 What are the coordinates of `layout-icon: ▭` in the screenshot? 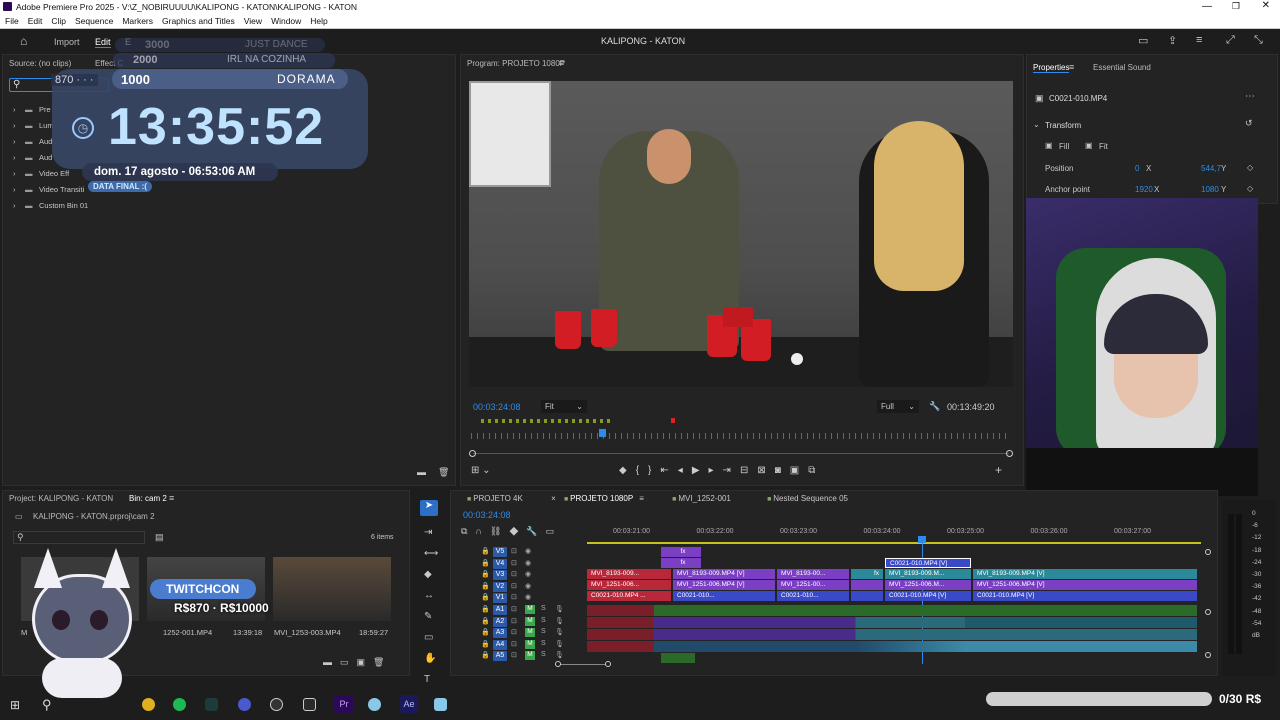 It's located at (1143, 40).